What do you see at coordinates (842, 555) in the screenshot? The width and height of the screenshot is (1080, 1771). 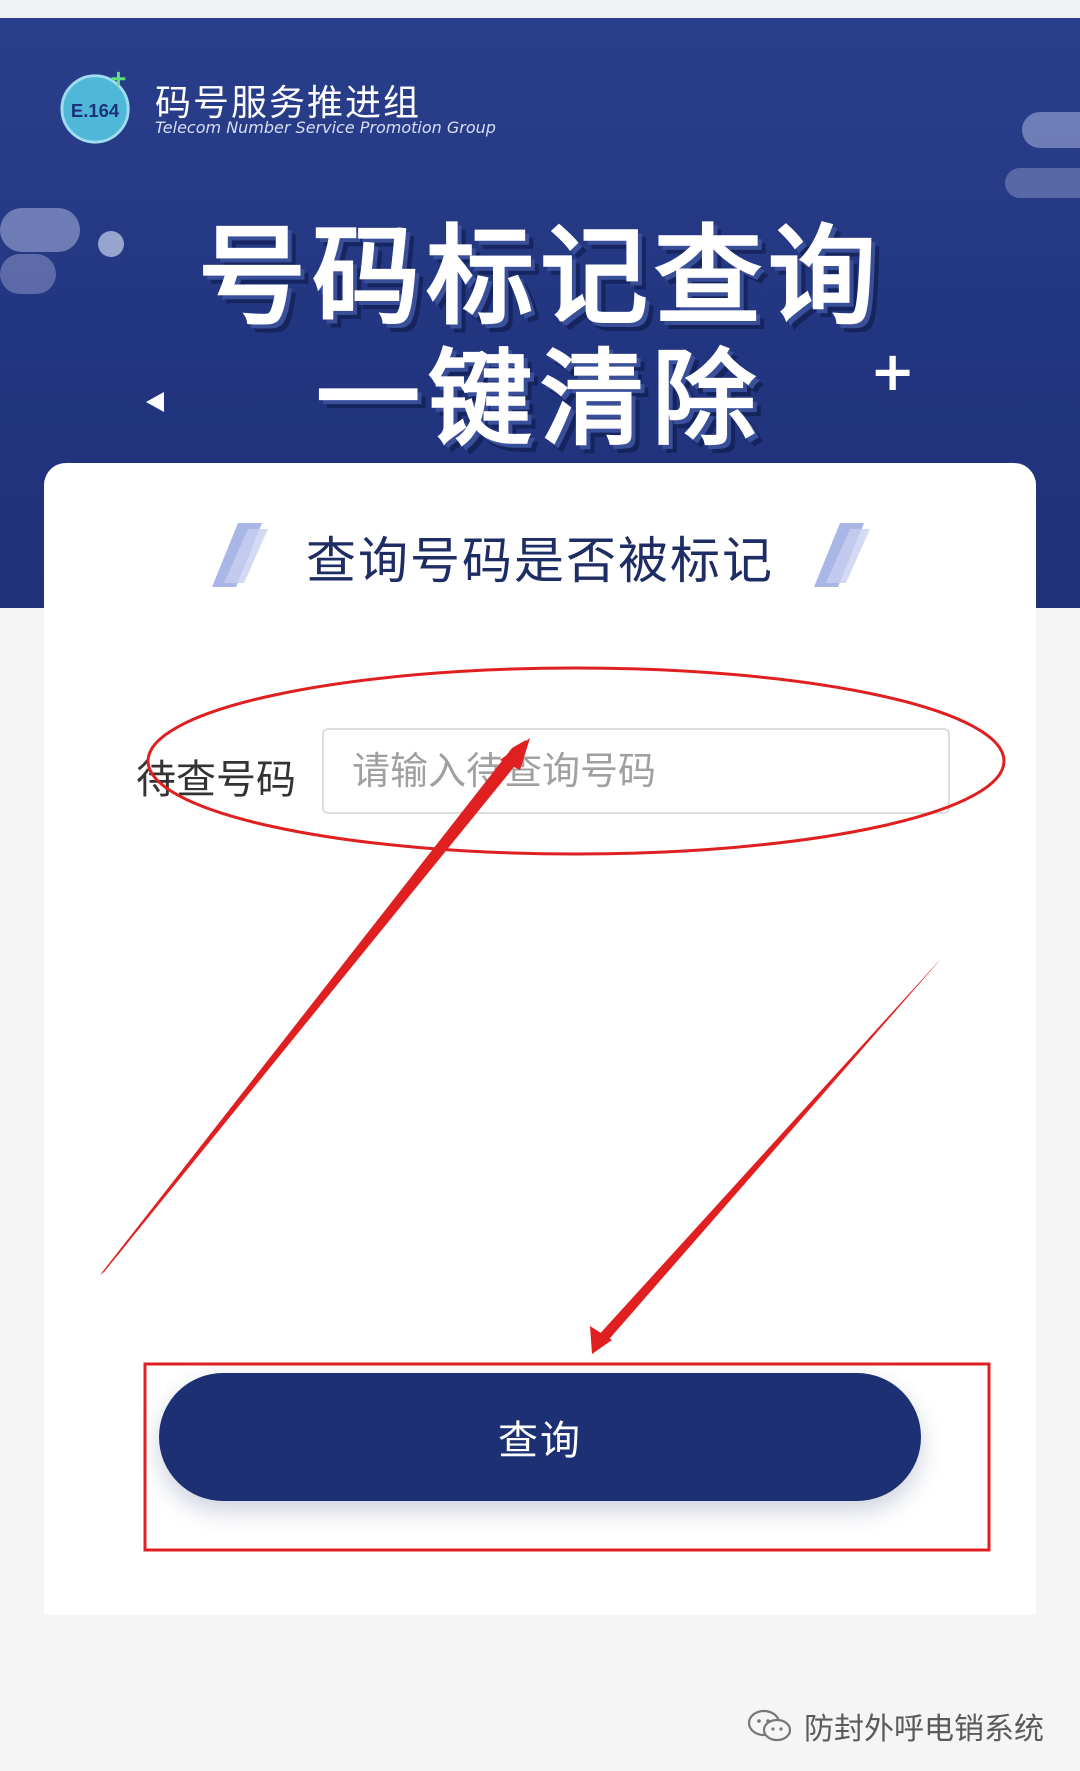 I see `right-slash-decoration-icon` at bounding box center [842, 555].